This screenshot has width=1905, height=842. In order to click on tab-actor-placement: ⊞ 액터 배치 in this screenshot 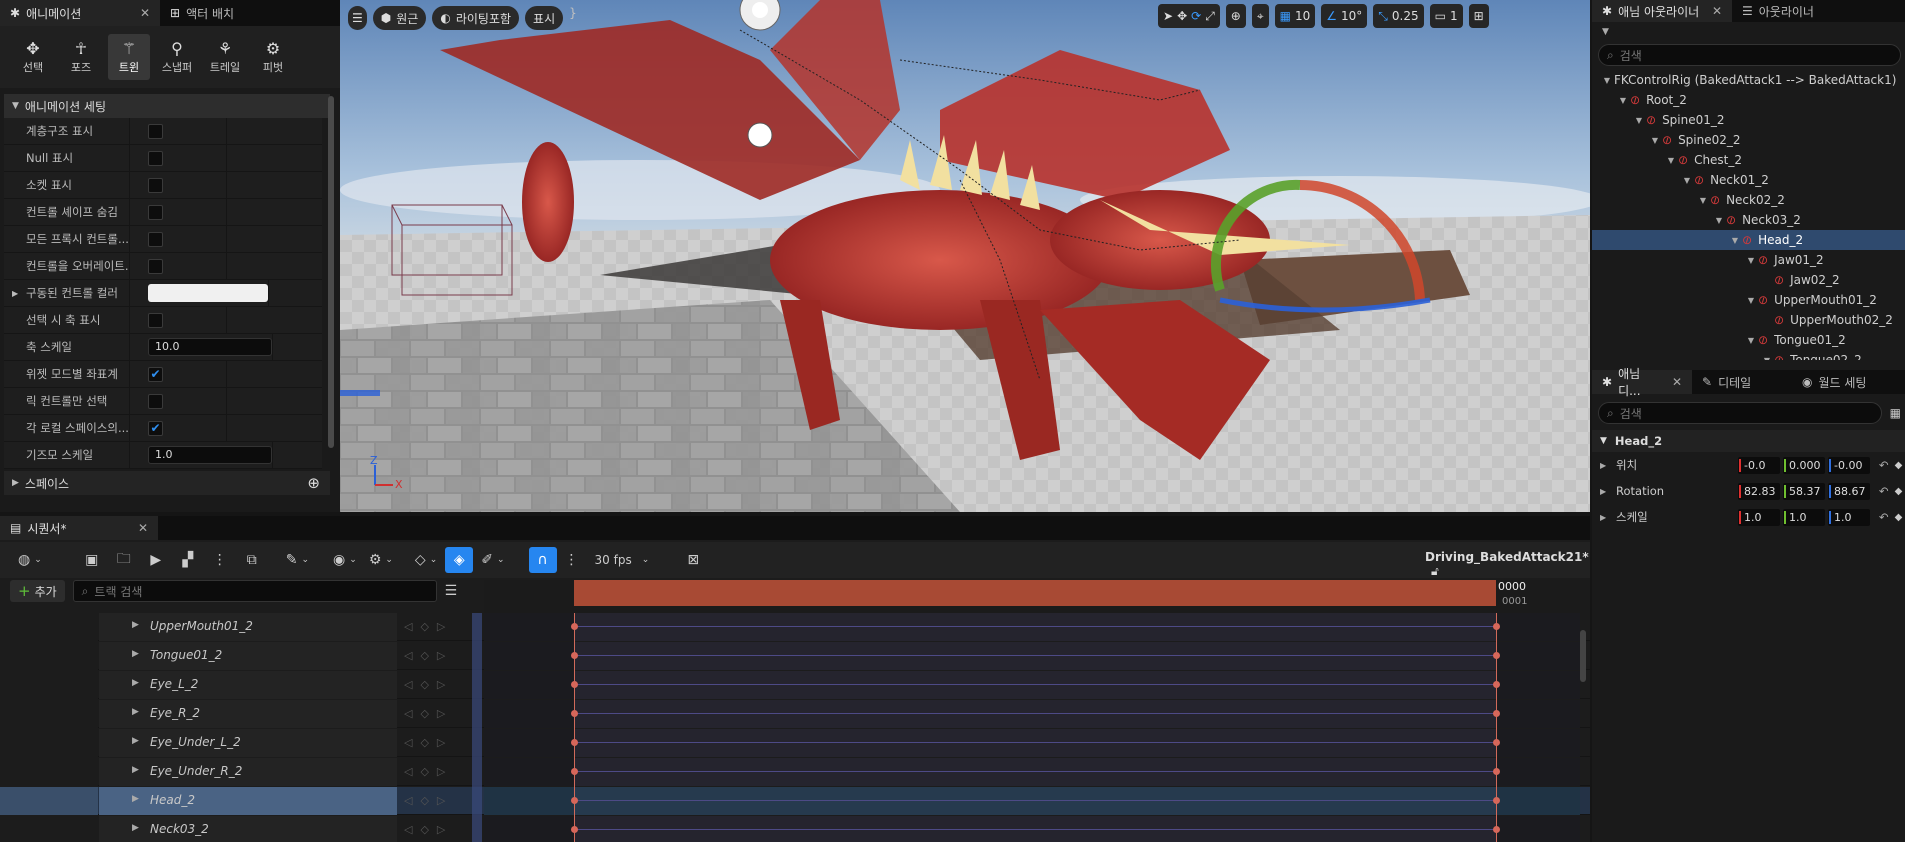, I will do `click(225, 13)`.